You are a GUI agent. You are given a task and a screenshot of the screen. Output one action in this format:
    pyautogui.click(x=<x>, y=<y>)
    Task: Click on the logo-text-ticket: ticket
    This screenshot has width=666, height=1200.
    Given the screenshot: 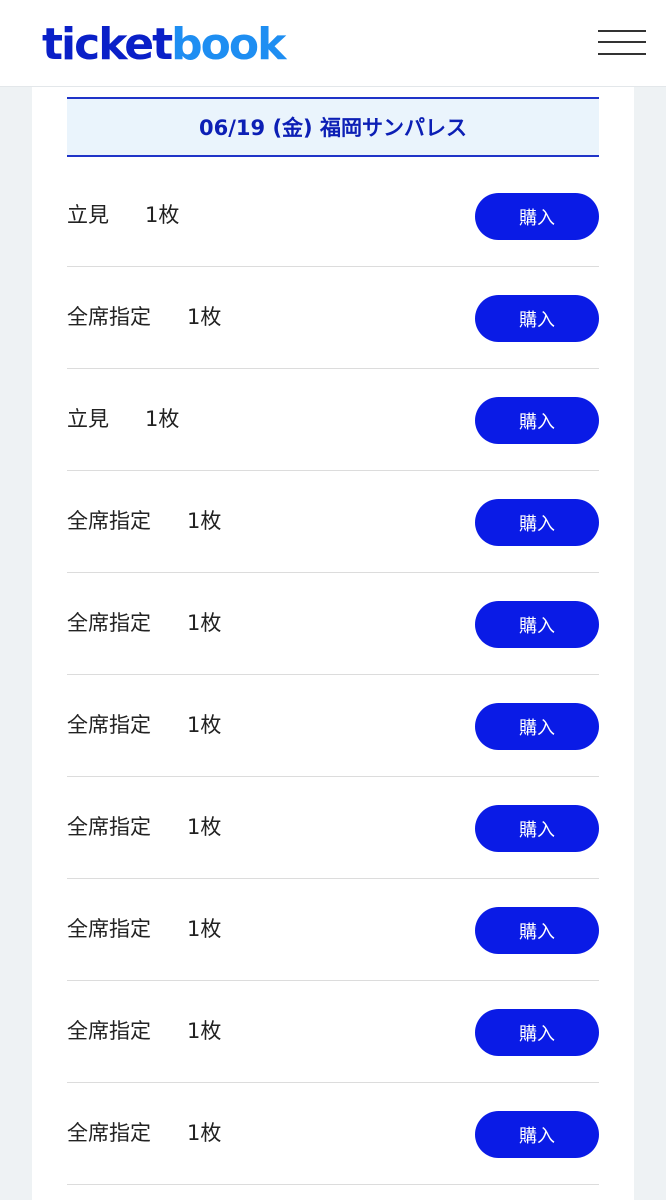 What is the action you would take?
    pyautogui.click(x=107, y=44)
    